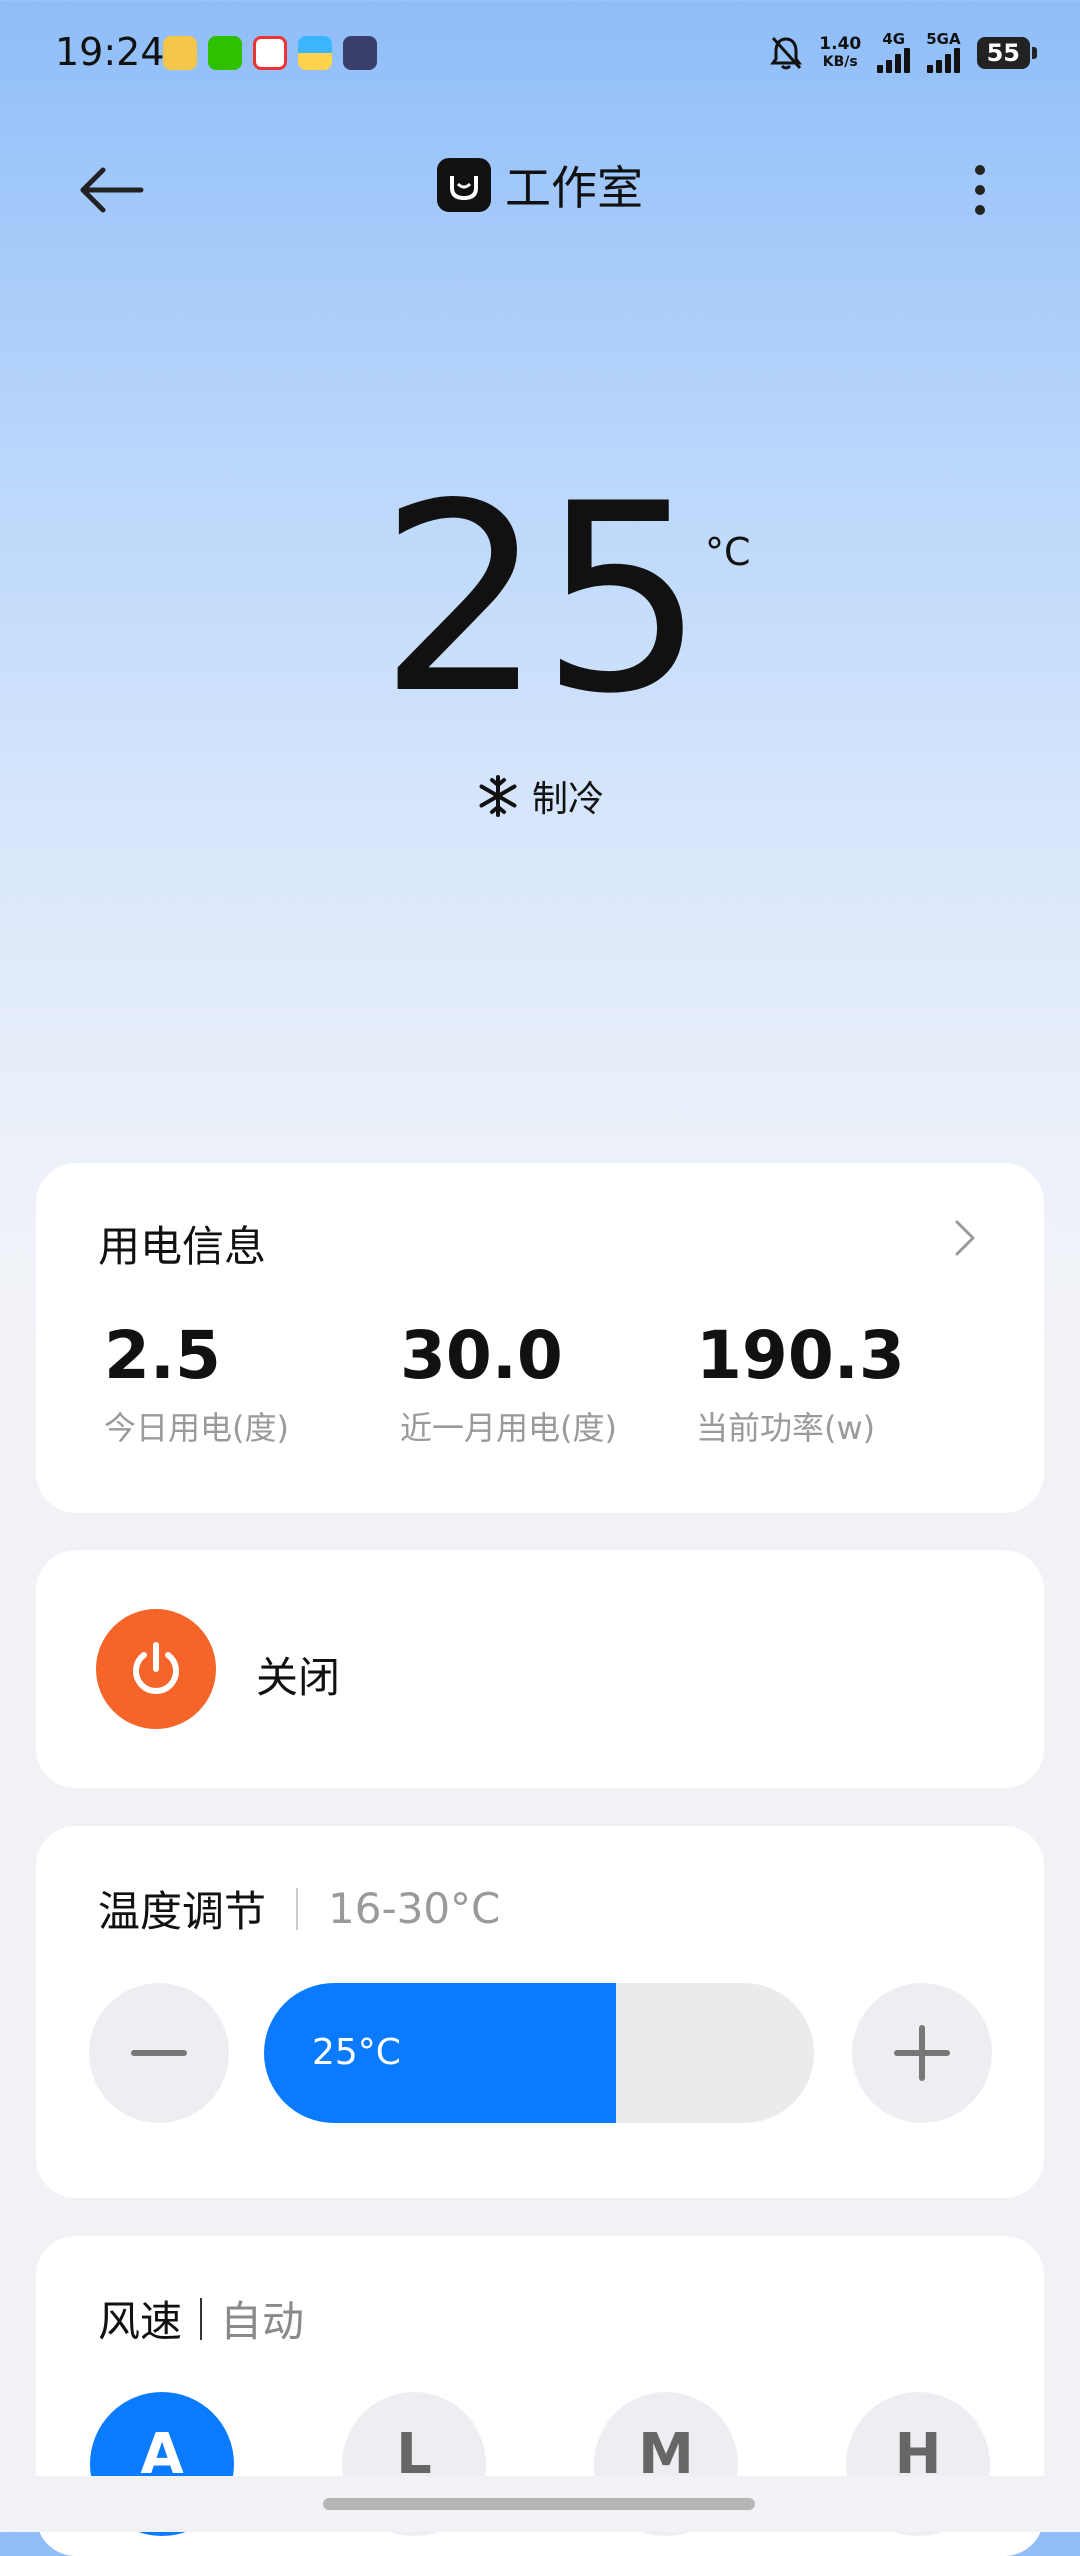  I want to click on fan-value: 自动, so click(262, 2321).